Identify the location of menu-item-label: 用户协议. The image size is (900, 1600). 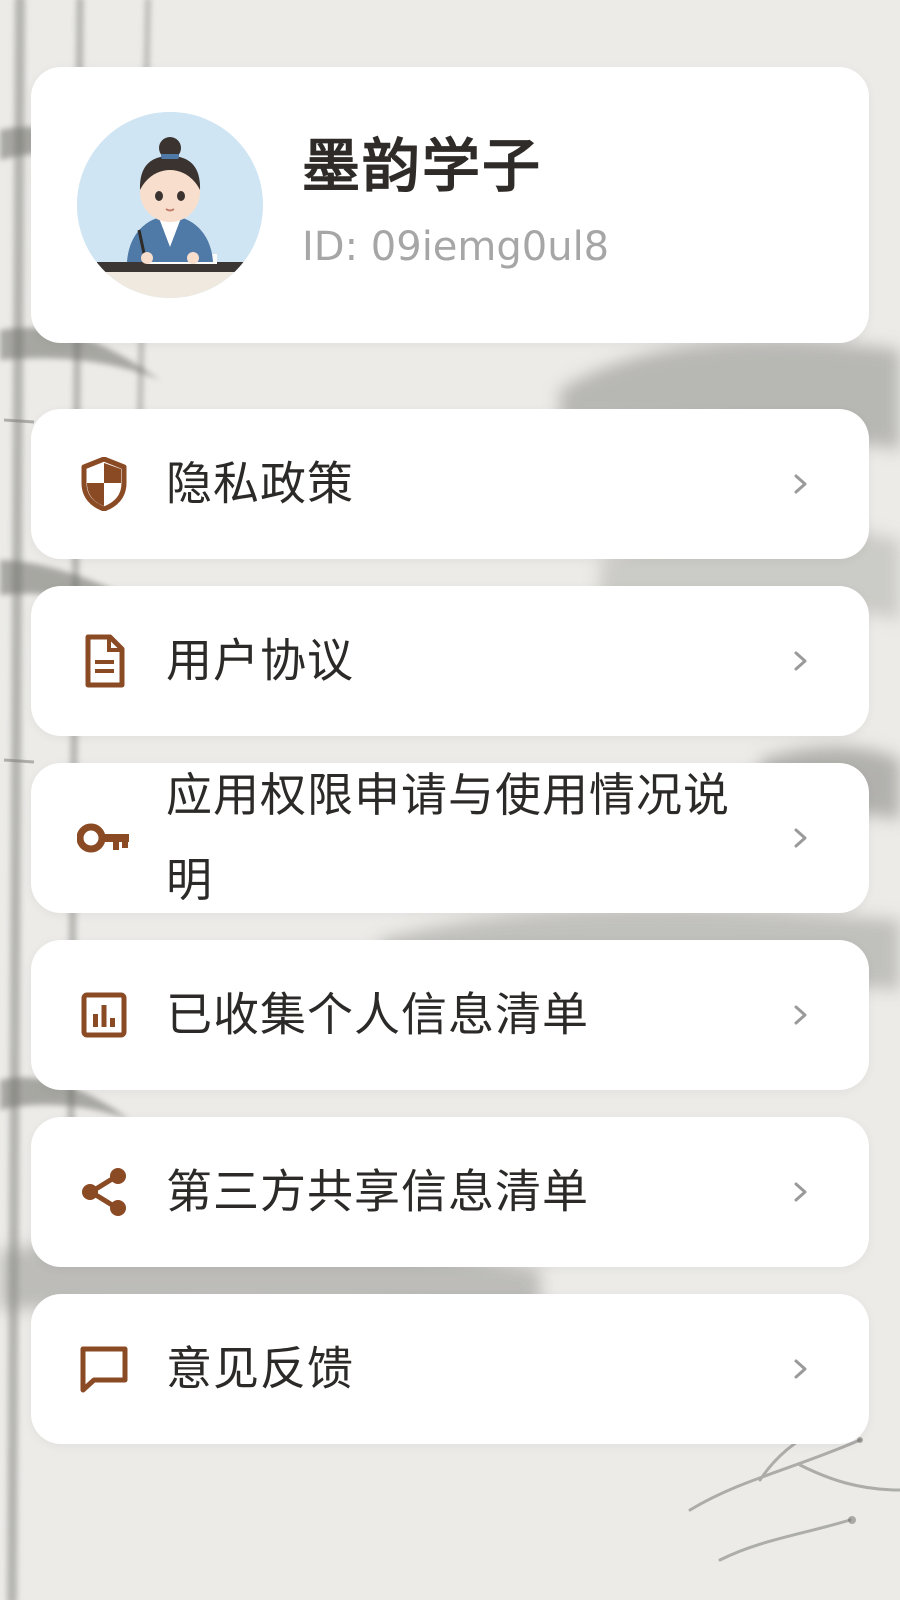
(260, 660).